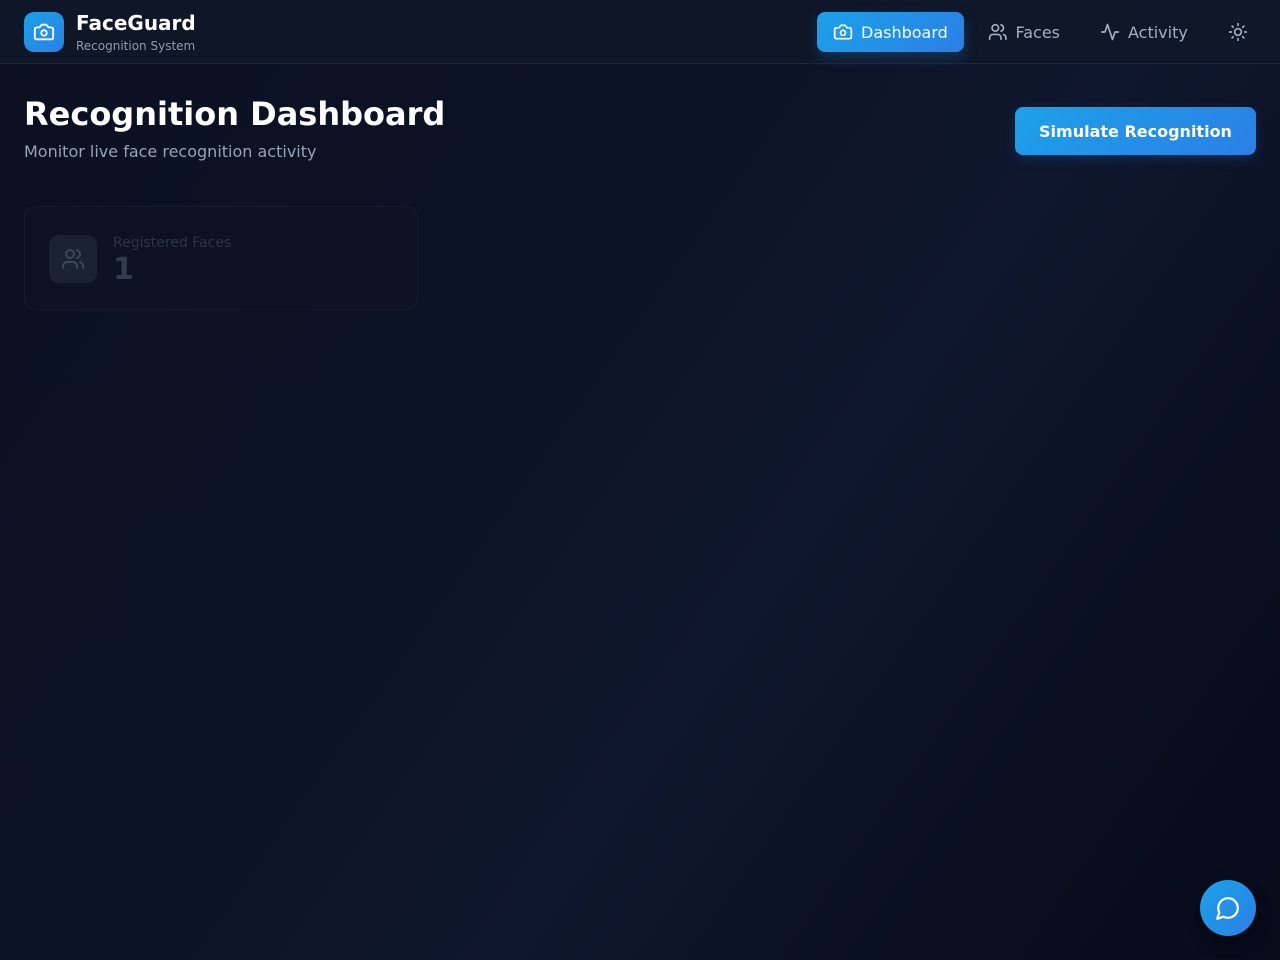 This screenshot has height=960, width=1280. Describe the element at coordinates (170, 151) in the screenshot. I see `page-subtitle: Monitor live face recognition activity` at that location.